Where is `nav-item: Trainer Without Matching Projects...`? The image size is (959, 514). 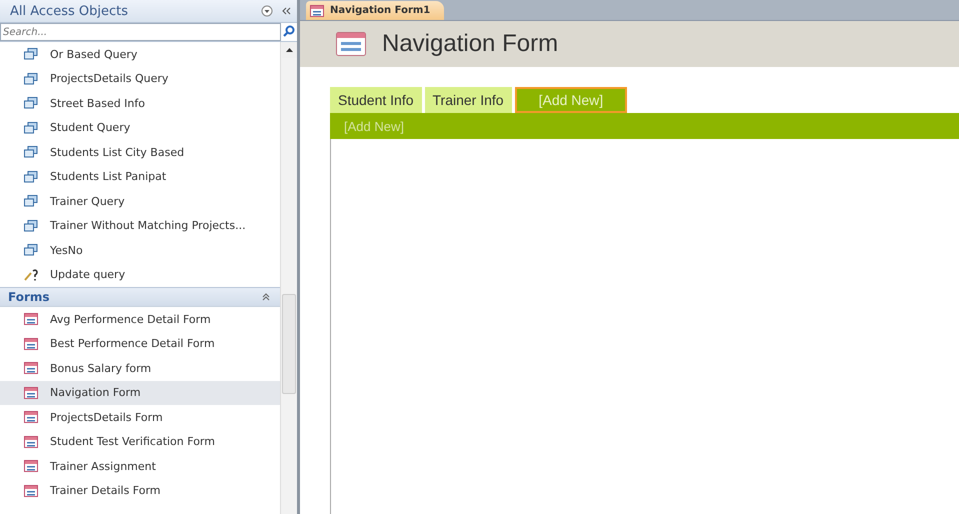 nav-item: Trainer Without Matching Projects... is located at coordinates (140, 226).